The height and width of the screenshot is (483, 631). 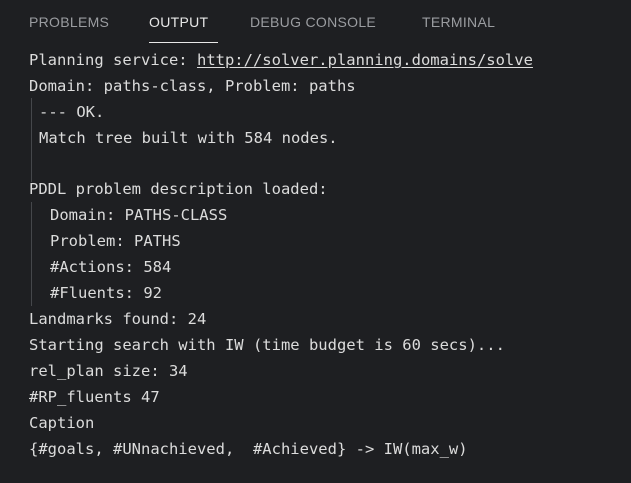 What do you see at coordinates (192, 86) in the screenshot?
I see `output-line-domain-problem: Domain: paths-class, Problem: paths` at bounding box center [192, 86].